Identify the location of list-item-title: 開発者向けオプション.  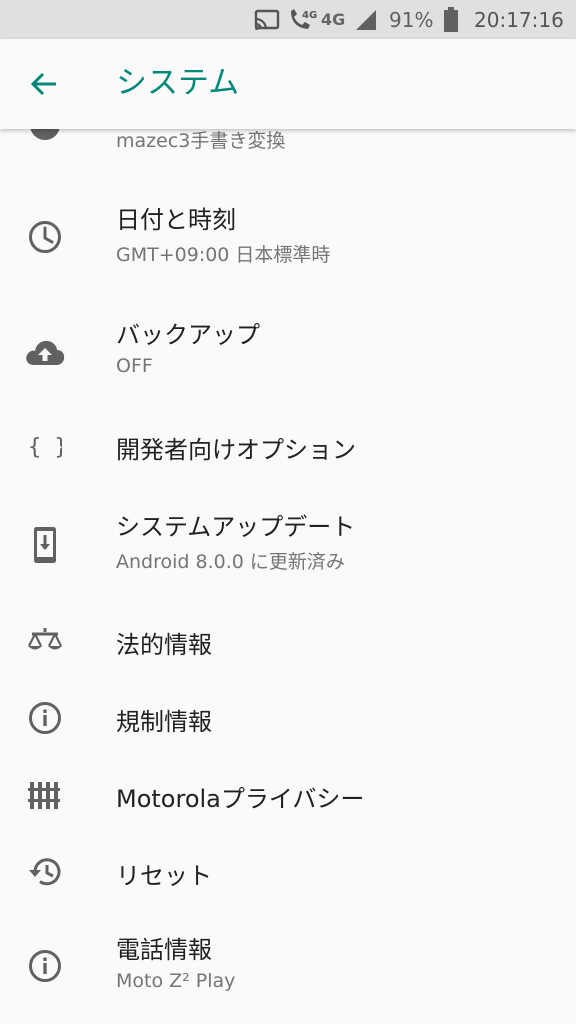
(236, 450).